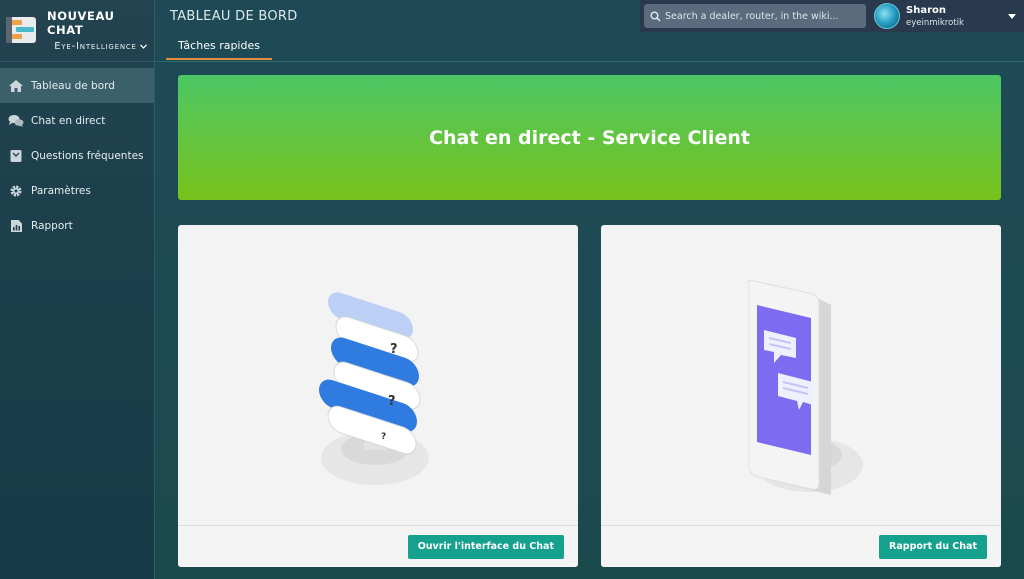 The height and width of the screenshot is (579, 1024). What do you see at coordinates (77, 225) in the screenshot?
I see `sidebar-item-rapport: Rapport` at bounding box center [77, 225].